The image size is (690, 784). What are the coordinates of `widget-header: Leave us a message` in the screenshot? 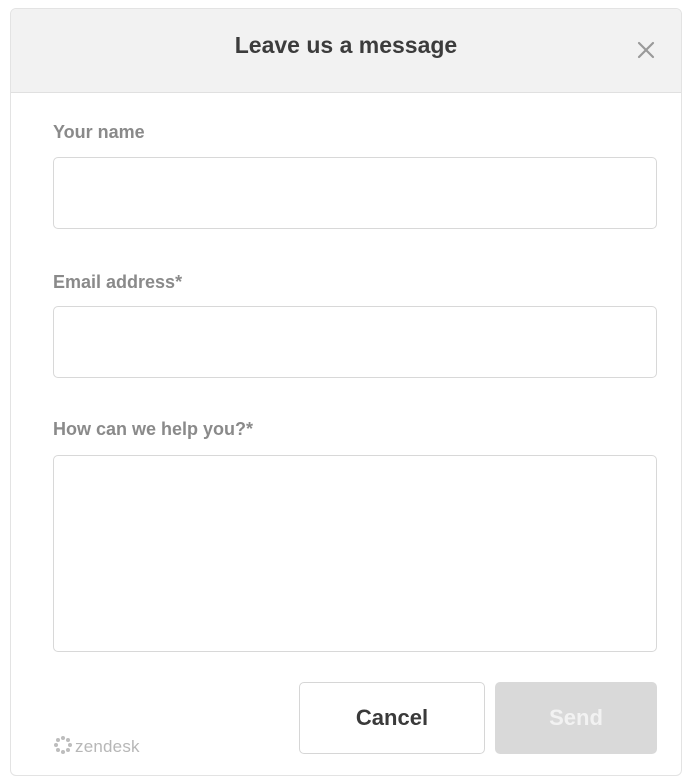 It's located at (346, 51).